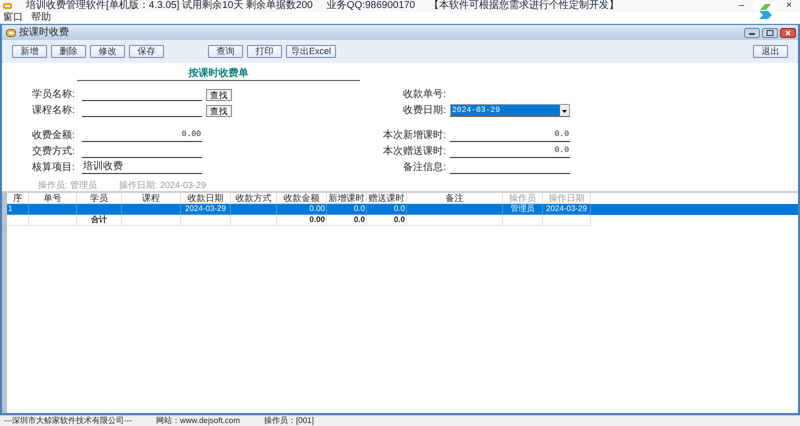 The height and width of the screenshot is (426, 800). What do you see at coordinates (741, 6) in the screenshot?
I see `minimize-button: –` at bounding box center [741, 6].